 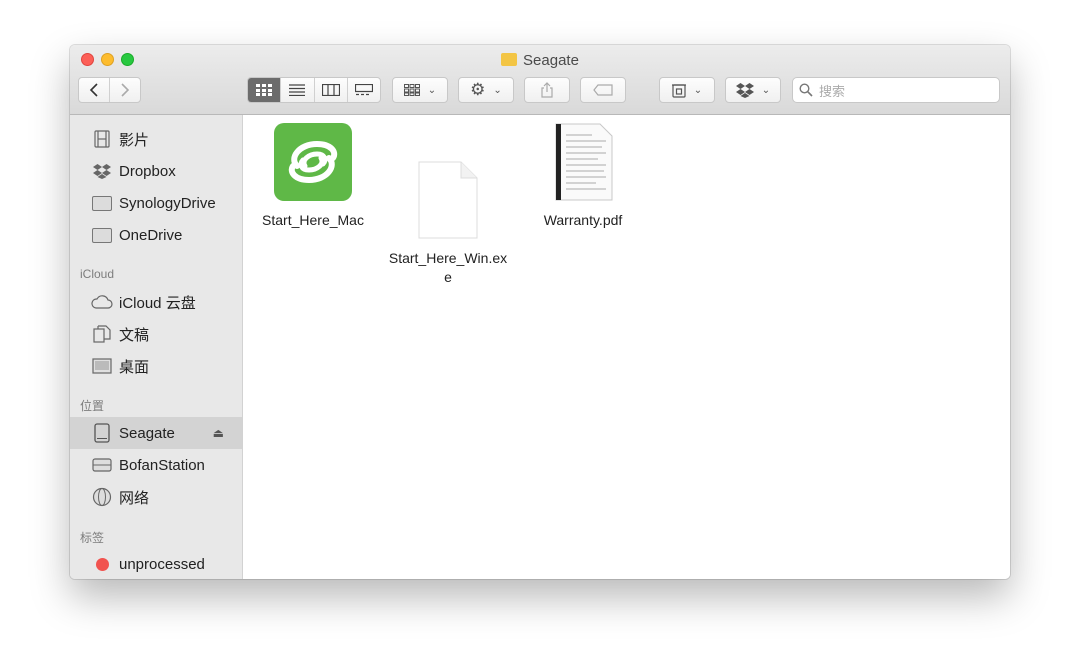 I want to click on sidebar-item-seagate: Seagate ⏏, so click(x=156, y=433).